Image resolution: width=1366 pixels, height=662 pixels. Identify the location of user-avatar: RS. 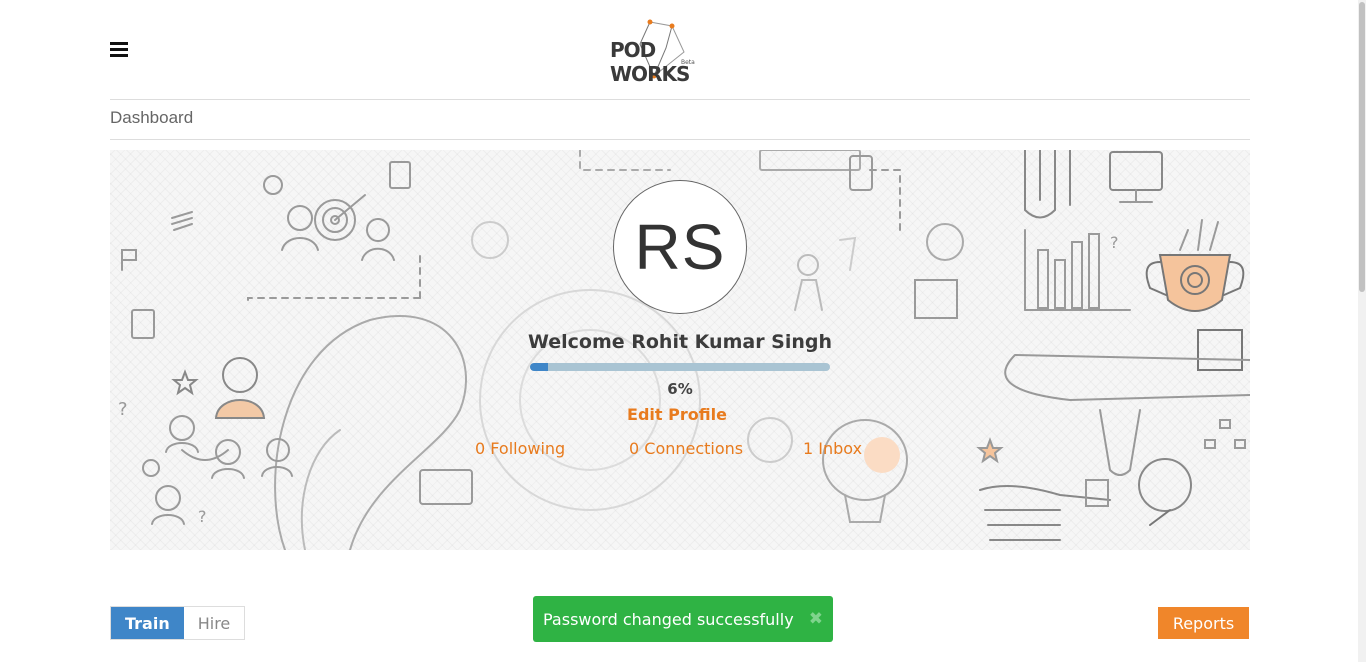
(680, 247).